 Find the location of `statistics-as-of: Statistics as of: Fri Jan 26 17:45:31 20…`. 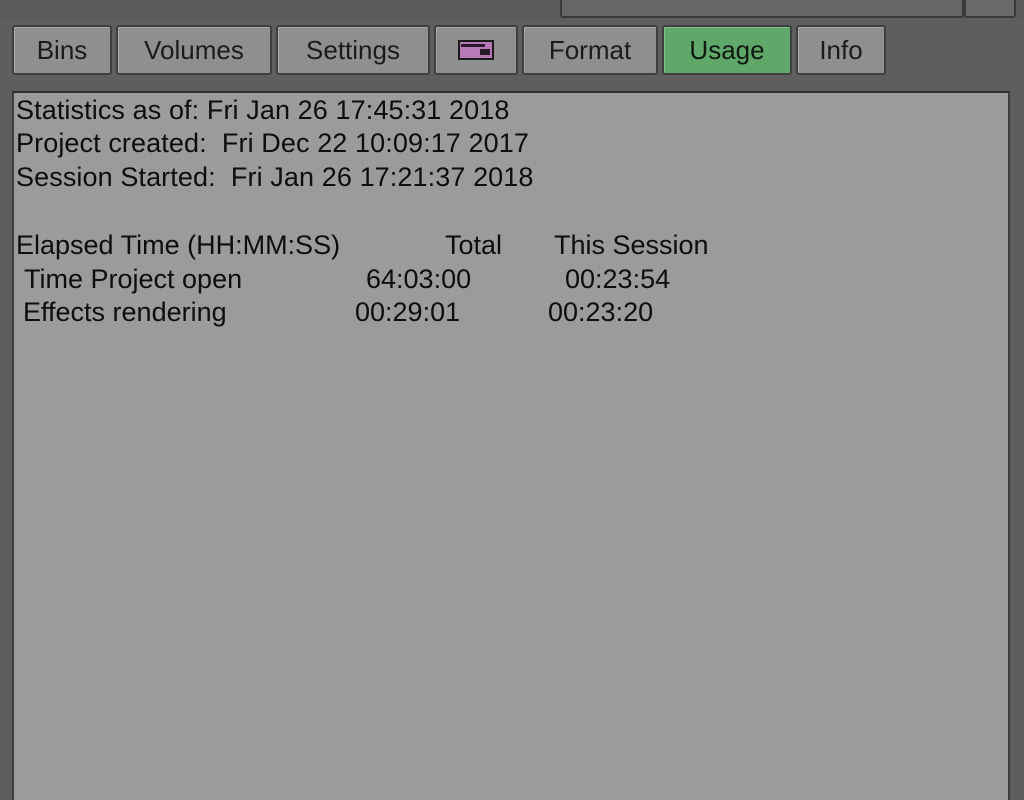

statistics-as-of: Statistics as of: Fri Jan 26 17:45:31 20… is located at coordinates (263, 110).